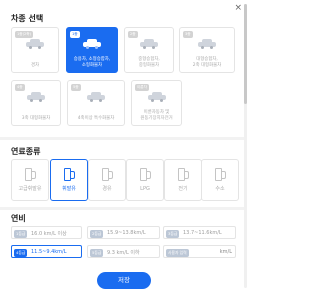 This screenshot has width=320, height=300. I want to click on efficiency-grade-5: 5등급 9.3 km/L 이하, so click(123, 251).